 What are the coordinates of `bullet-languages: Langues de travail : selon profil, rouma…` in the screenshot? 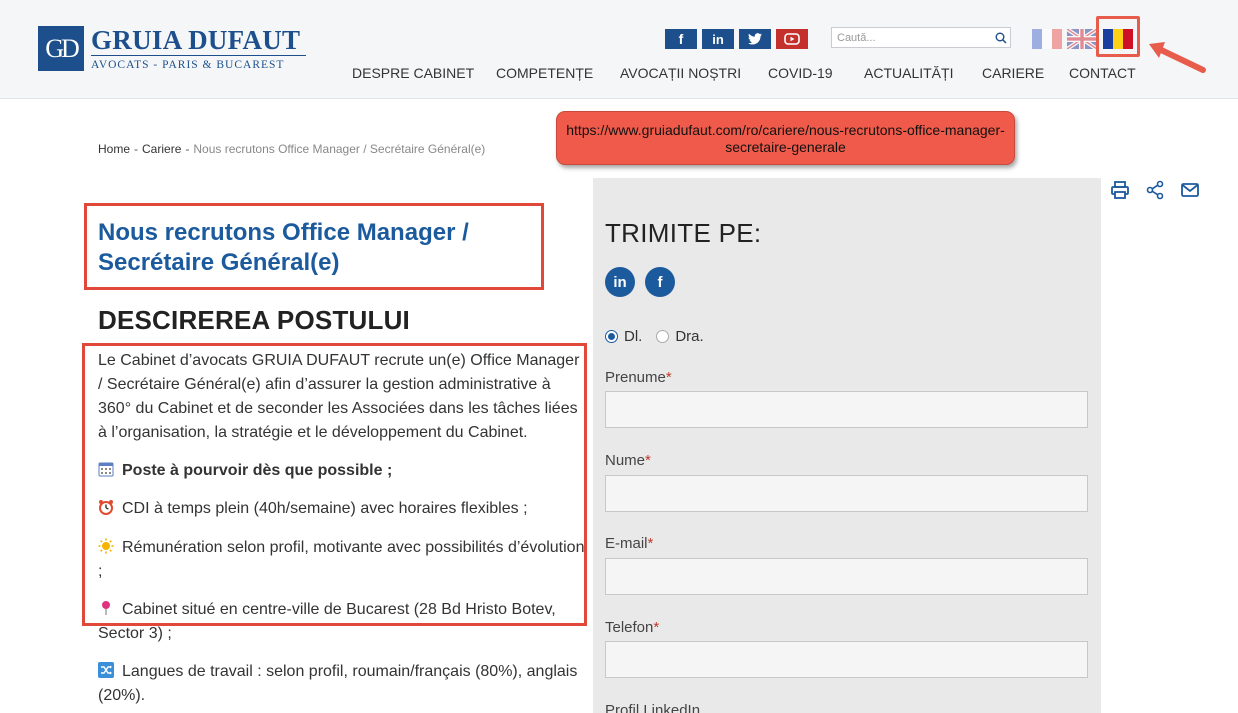 It's located at (338, 683).